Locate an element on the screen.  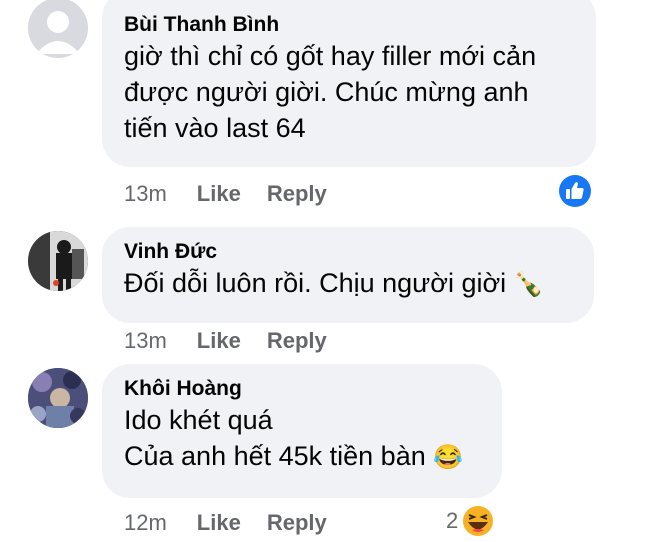
comment-text: Của anh hết 45k tiền bàn 😂 is located at coordinates (302, 457).